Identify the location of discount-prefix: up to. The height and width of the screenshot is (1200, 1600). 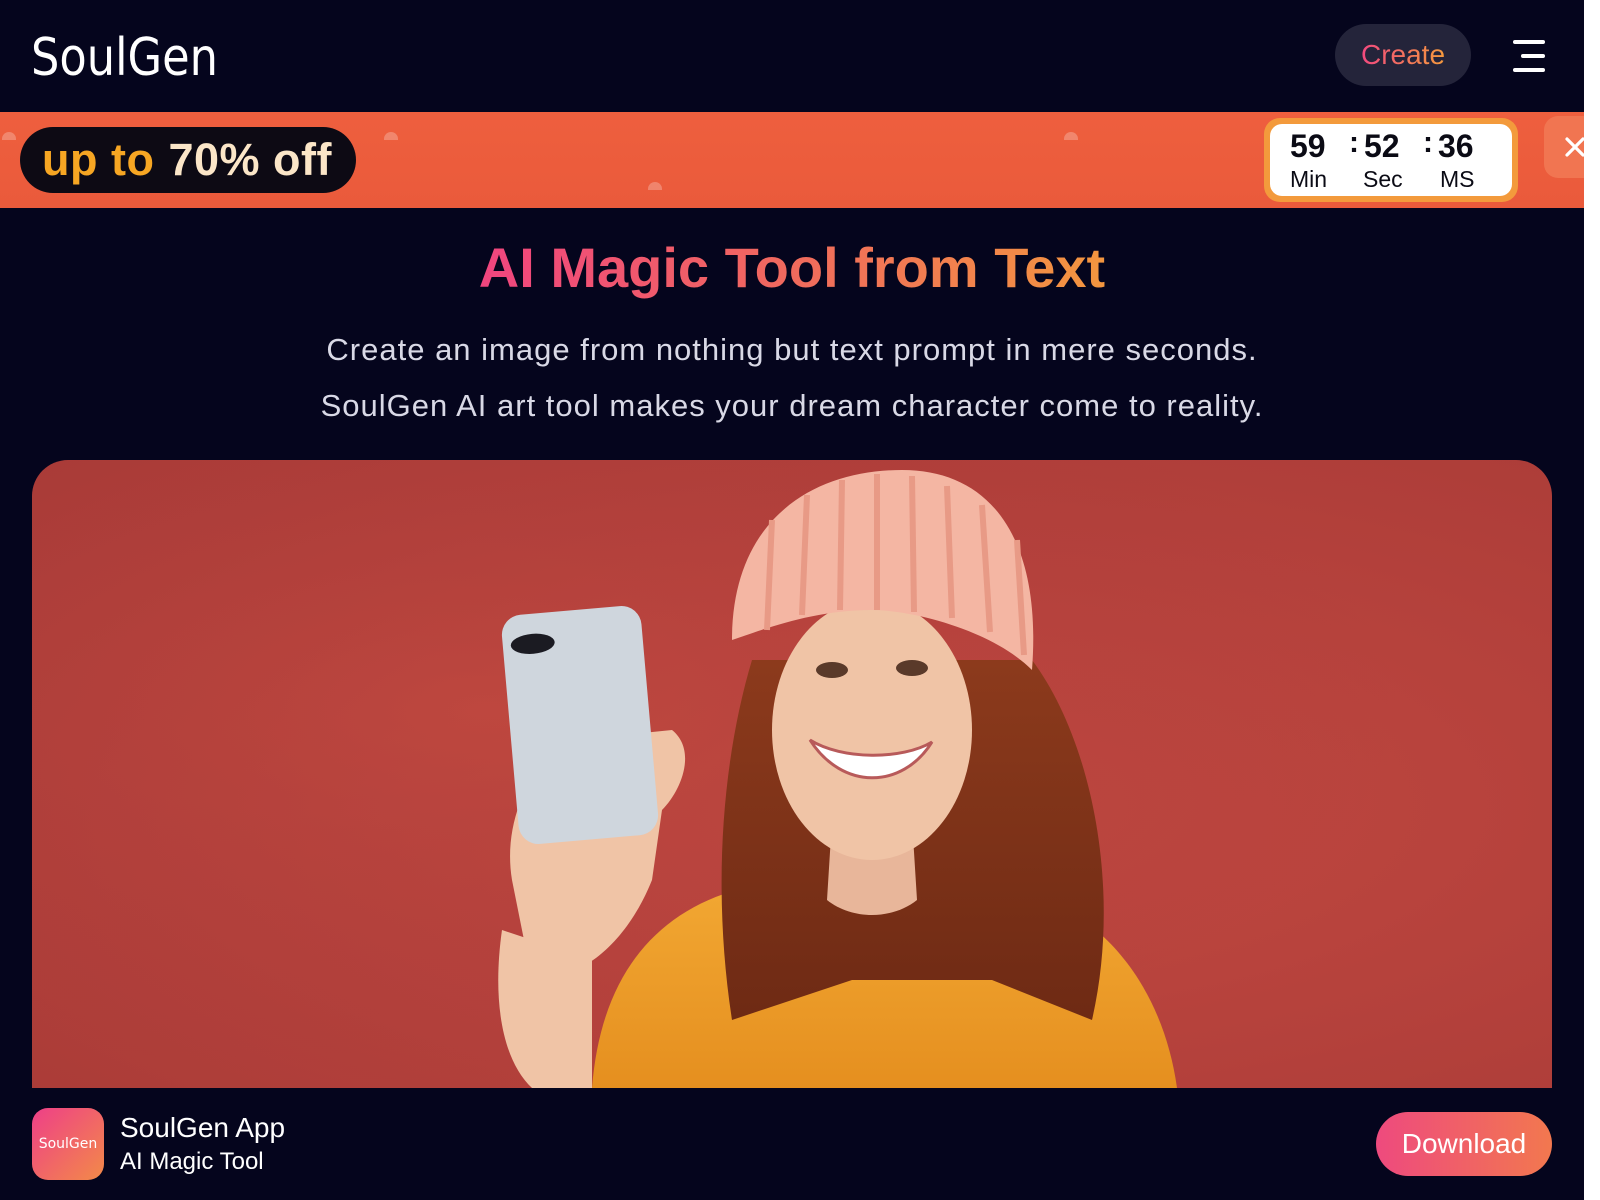
(98, 159).